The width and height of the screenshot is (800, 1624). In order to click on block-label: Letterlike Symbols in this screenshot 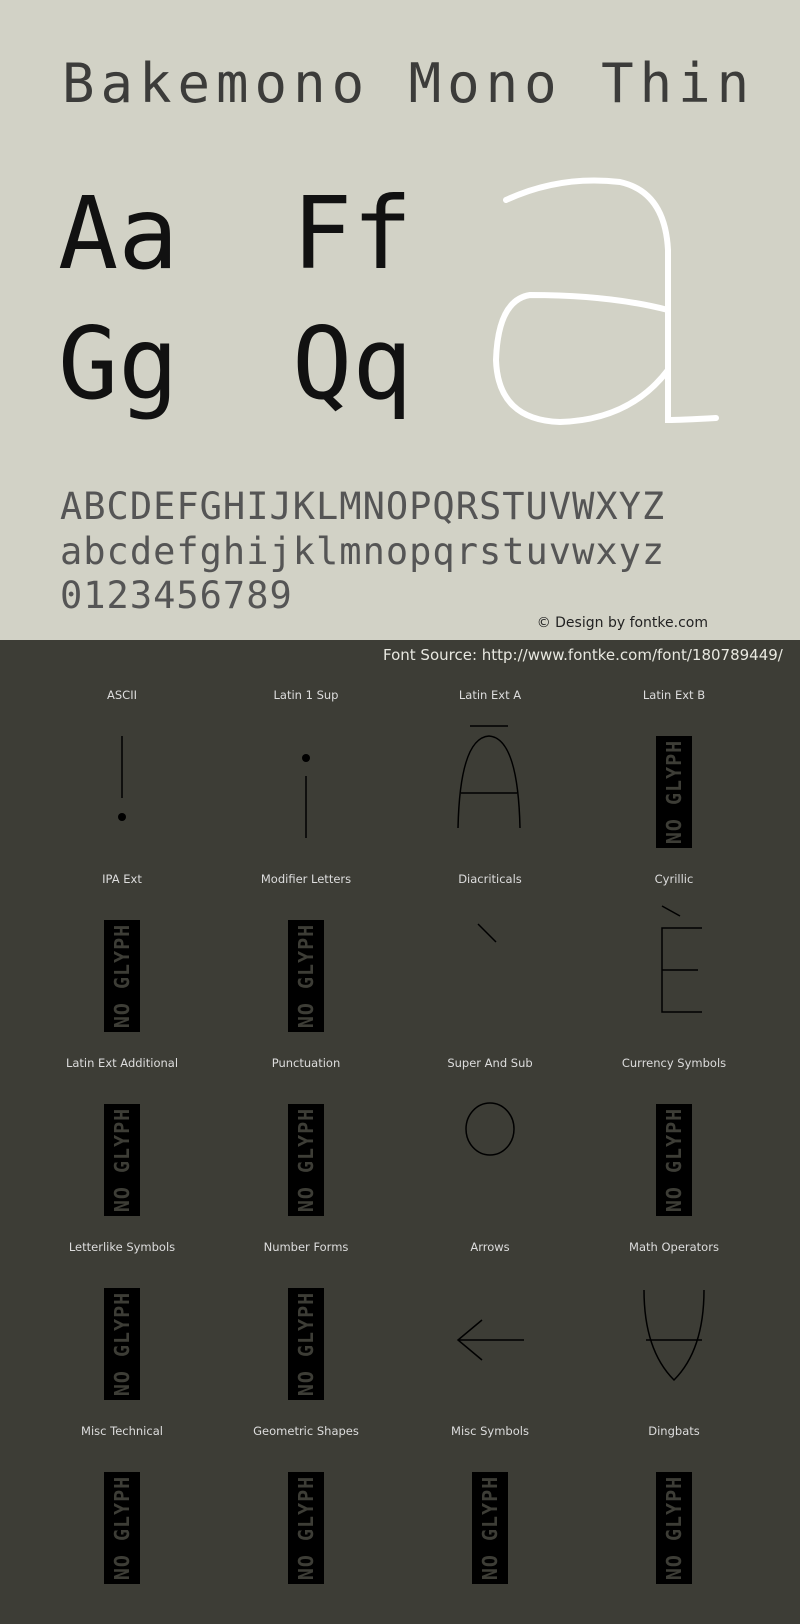, I will do `click(122, 1247)`.